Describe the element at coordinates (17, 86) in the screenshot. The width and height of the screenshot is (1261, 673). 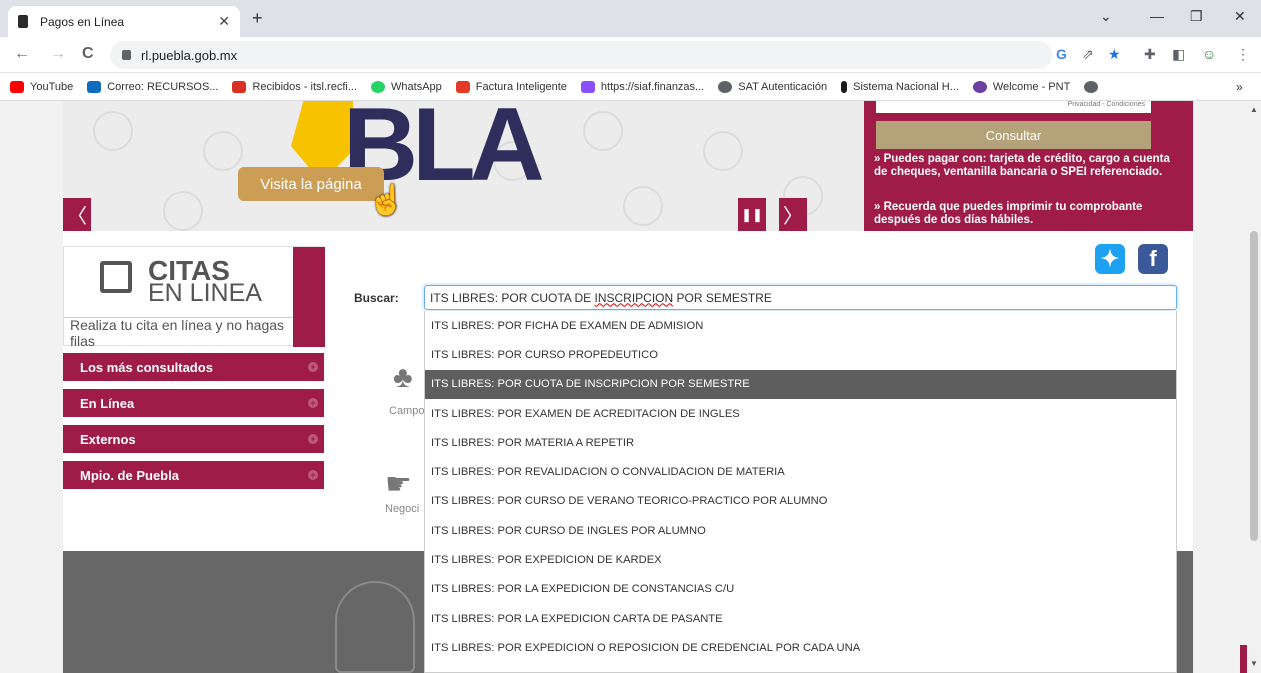
I see `youtube-icon` at that location.